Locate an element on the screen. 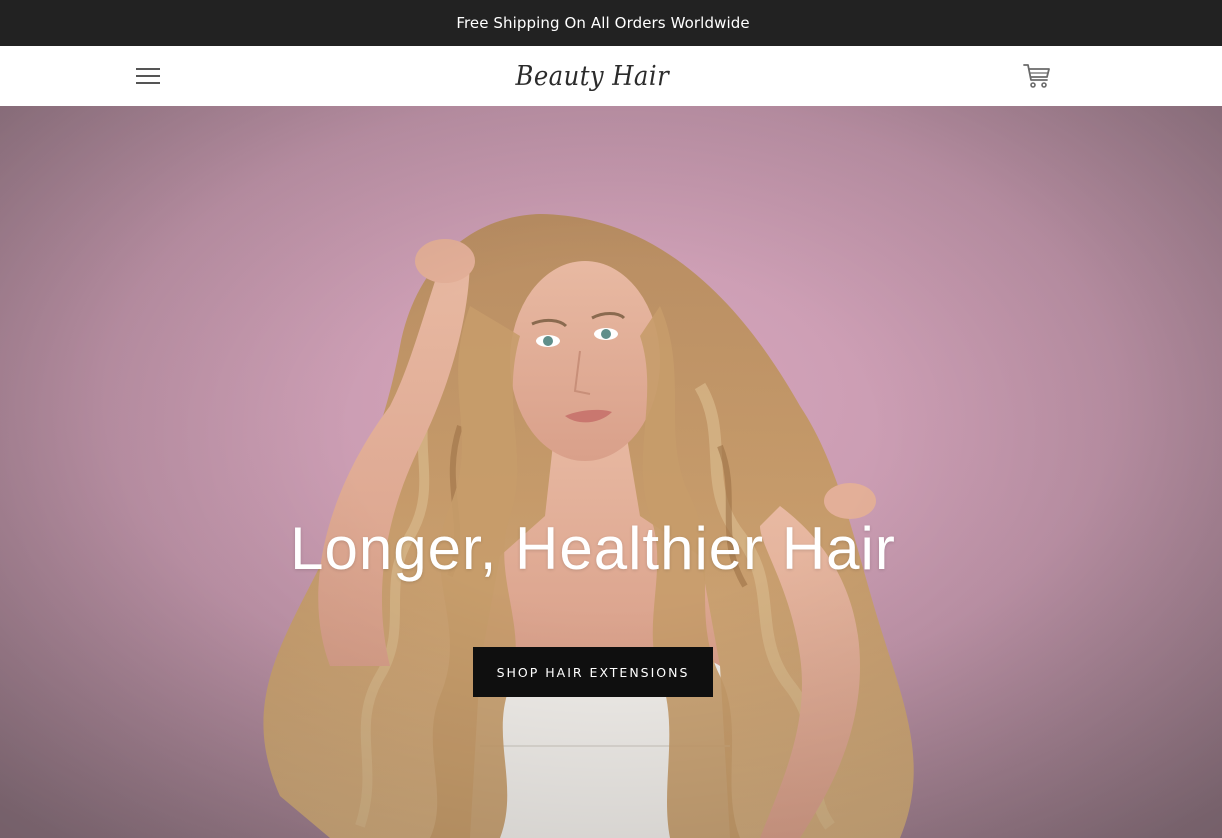 This screenshot has width=1222, height=838. hamburger-menu-icon is located at coordinates (148, 76).